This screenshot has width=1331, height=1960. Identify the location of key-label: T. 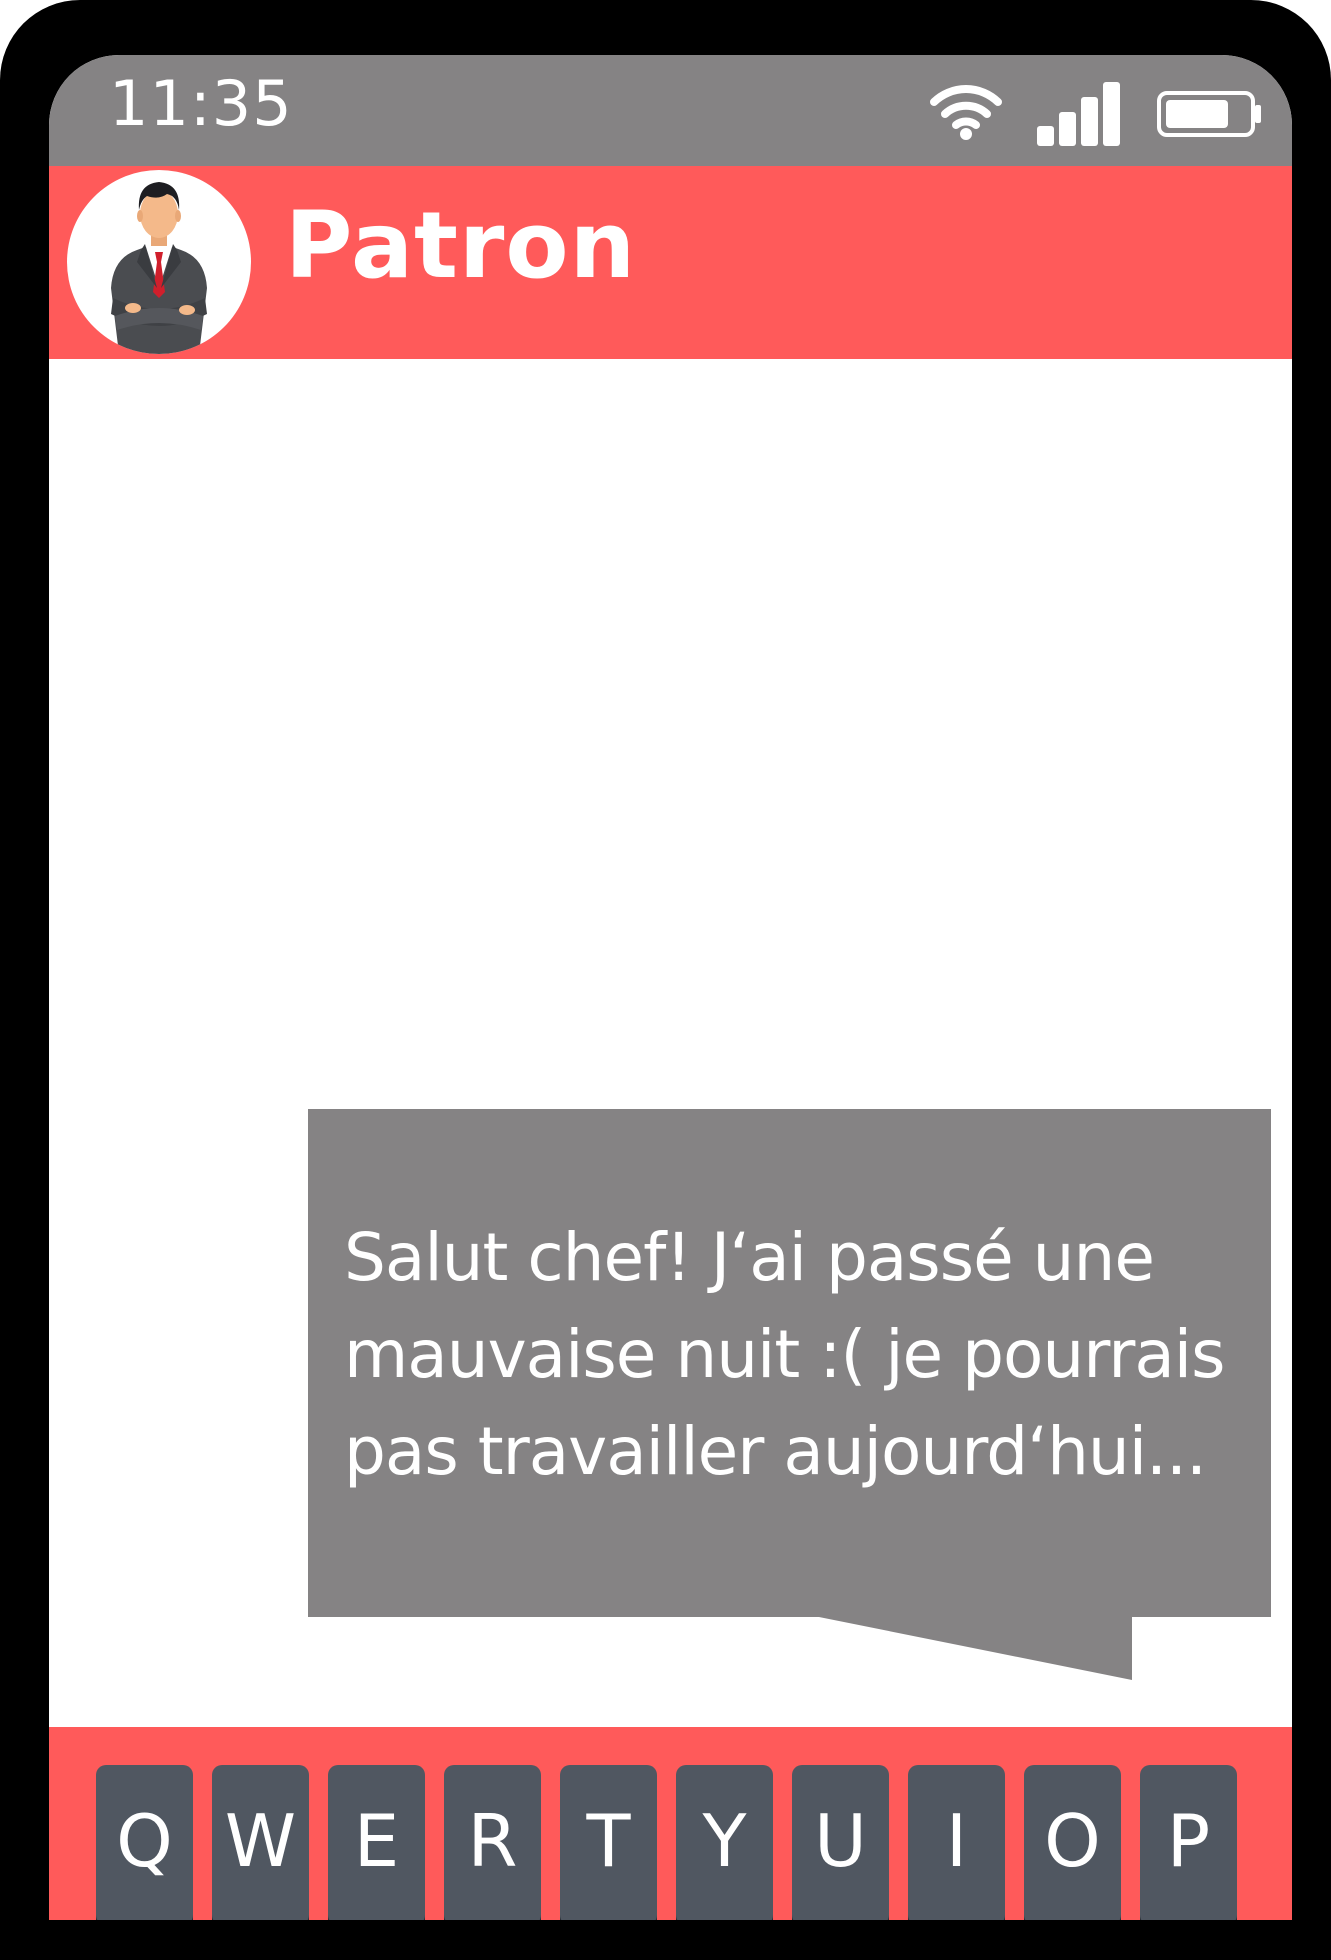
(608, 1841).